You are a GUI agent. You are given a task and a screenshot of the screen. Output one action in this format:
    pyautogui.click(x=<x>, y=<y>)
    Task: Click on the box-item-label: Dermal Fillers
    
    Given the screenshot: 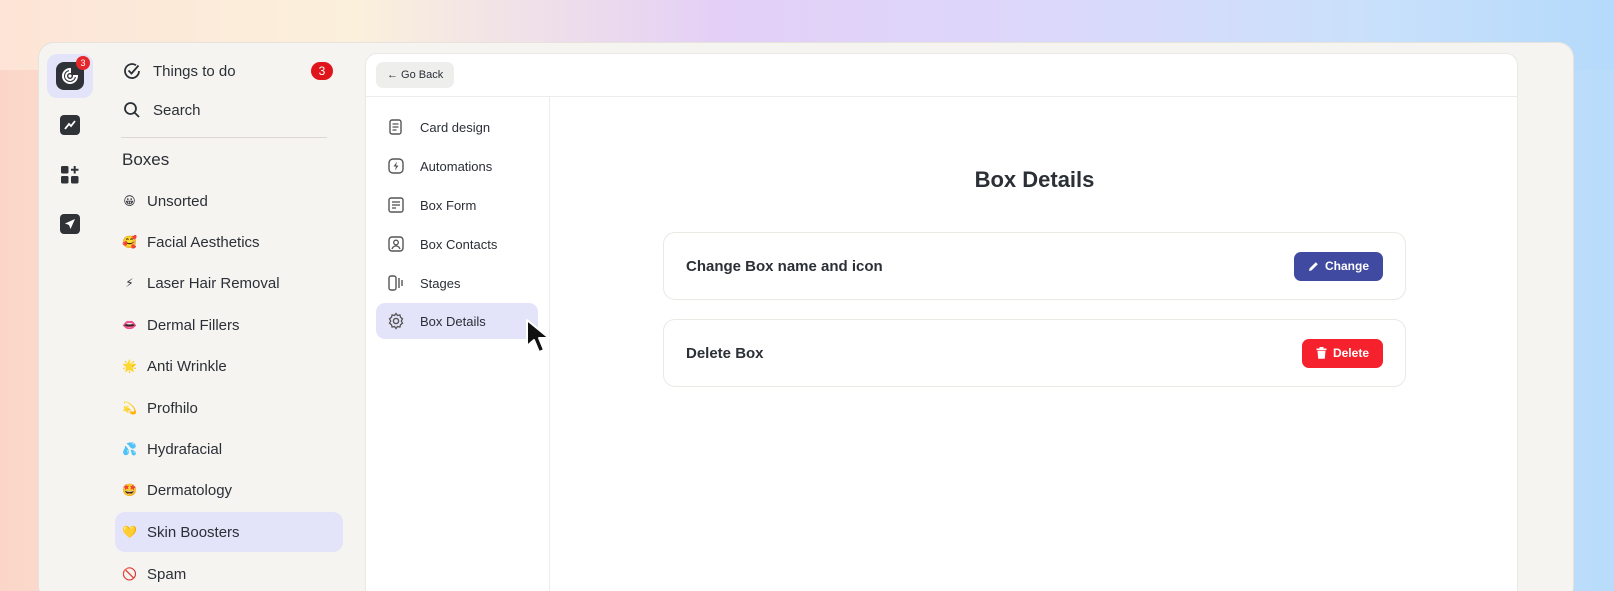 What is the action you would take?
    pyautogui.click(x=193, y=325)
    